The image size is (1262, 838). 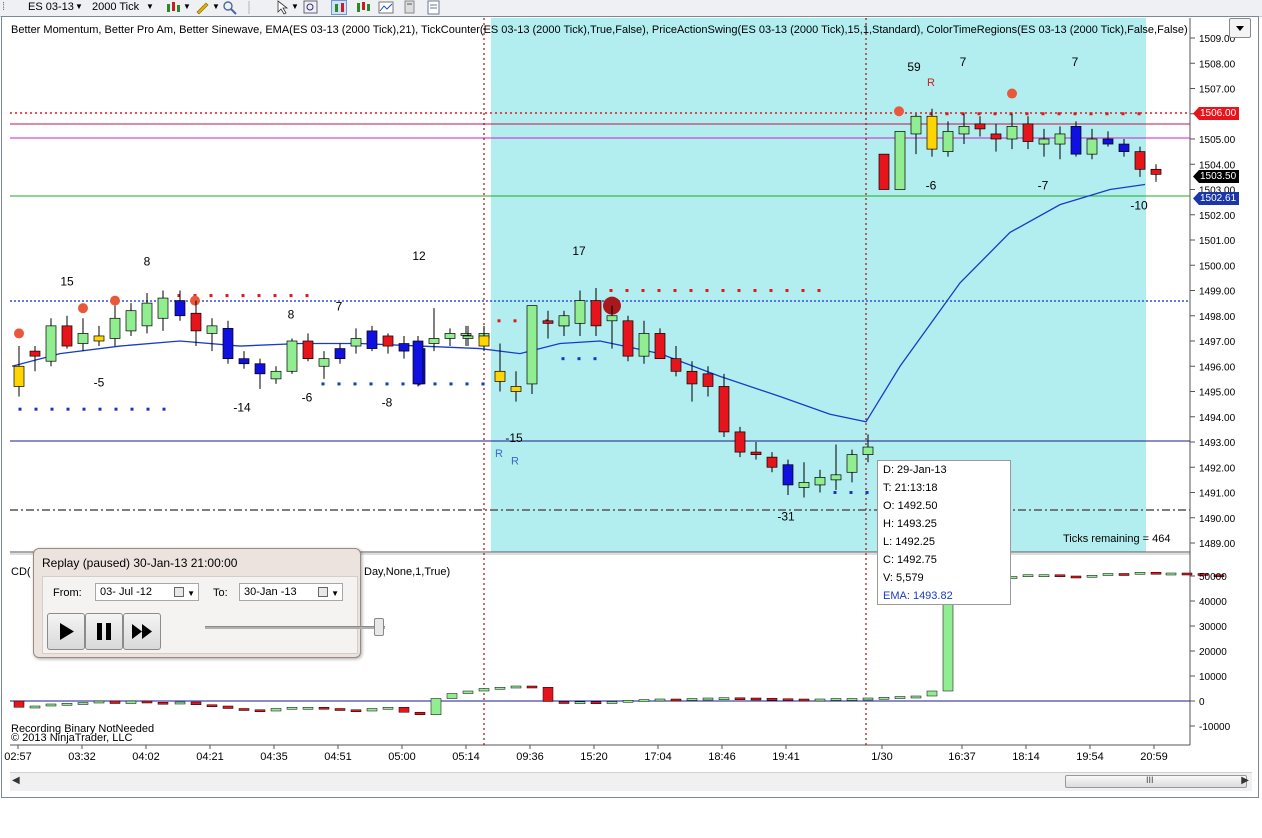 I want to click on volume-tick-label: 20000, so click(x=1213, y=652).